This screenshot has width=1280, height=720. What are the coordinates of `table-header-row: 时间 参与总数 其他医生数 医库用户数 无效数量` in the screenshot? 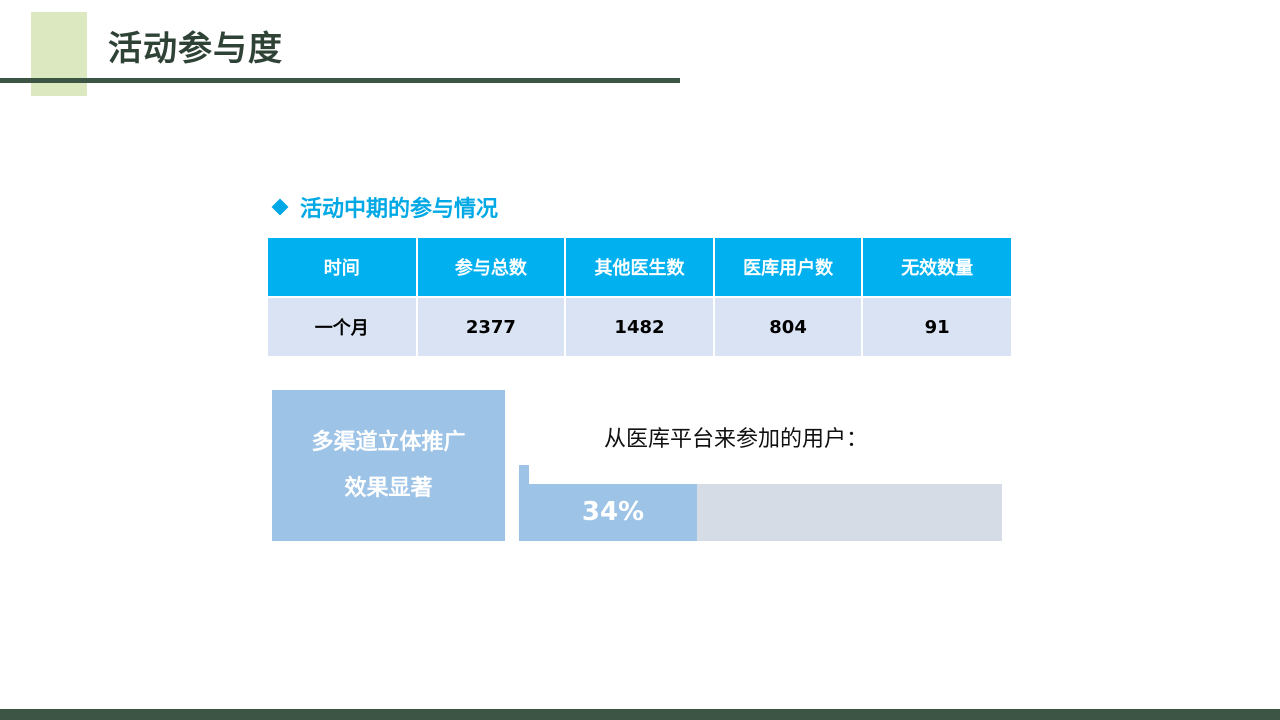 It's located at (639, 268).